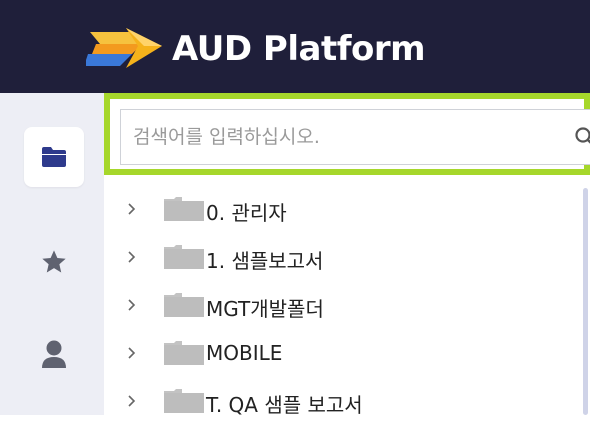  Describe the element at coordinates (339, 305) in the screenshot. I see `tree-item: MGT개발폴더` at that location.